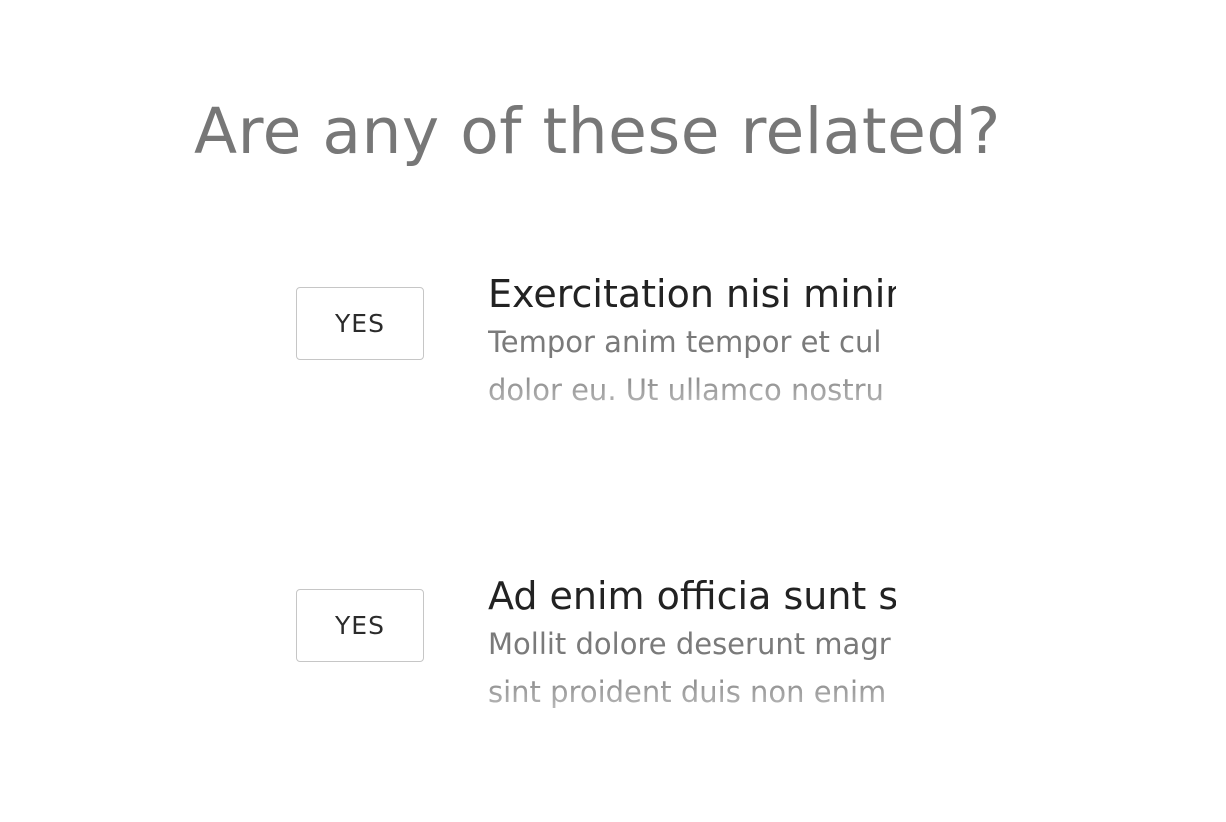  Describe the element at coordinates (597, 131) in the screenshot. I see `page-title: Are any of these related?` at that location.